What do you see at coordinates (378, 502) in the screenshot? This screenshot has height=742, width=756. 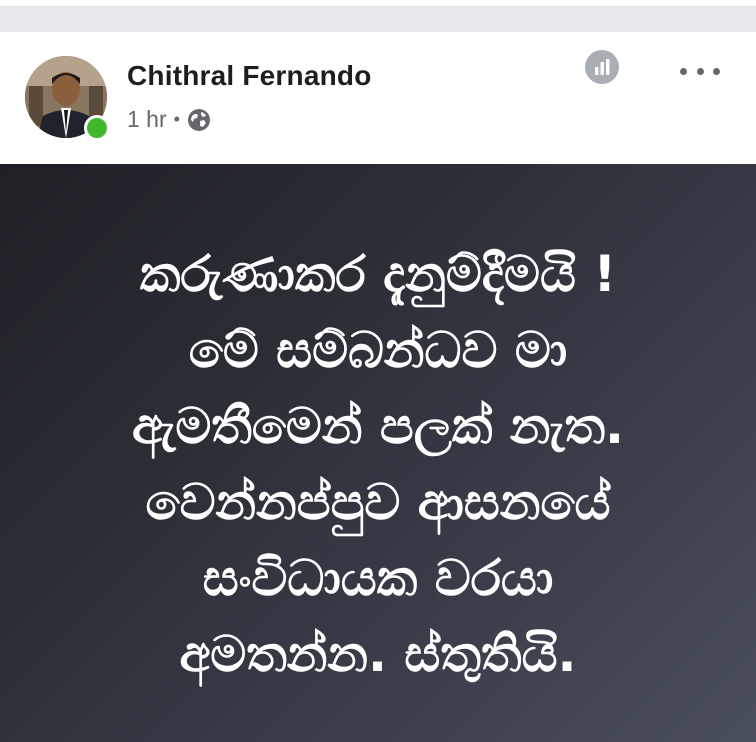 I see `post-text-line: වෙන්නප්පුව ආසනයේ` at bounding box center [378, 502].